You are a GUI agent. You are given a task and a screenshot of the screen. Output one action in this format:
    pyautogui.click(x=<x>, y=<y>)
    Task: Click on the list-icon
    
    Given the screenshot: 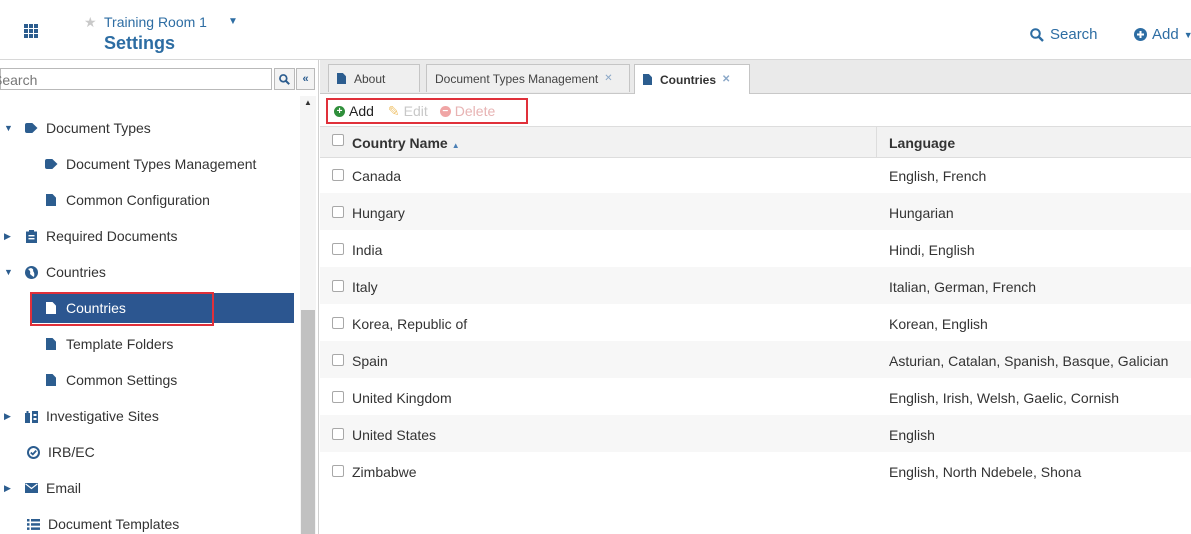 What is the action you would take?
    pyautogui.click(x=33, y=524)
    